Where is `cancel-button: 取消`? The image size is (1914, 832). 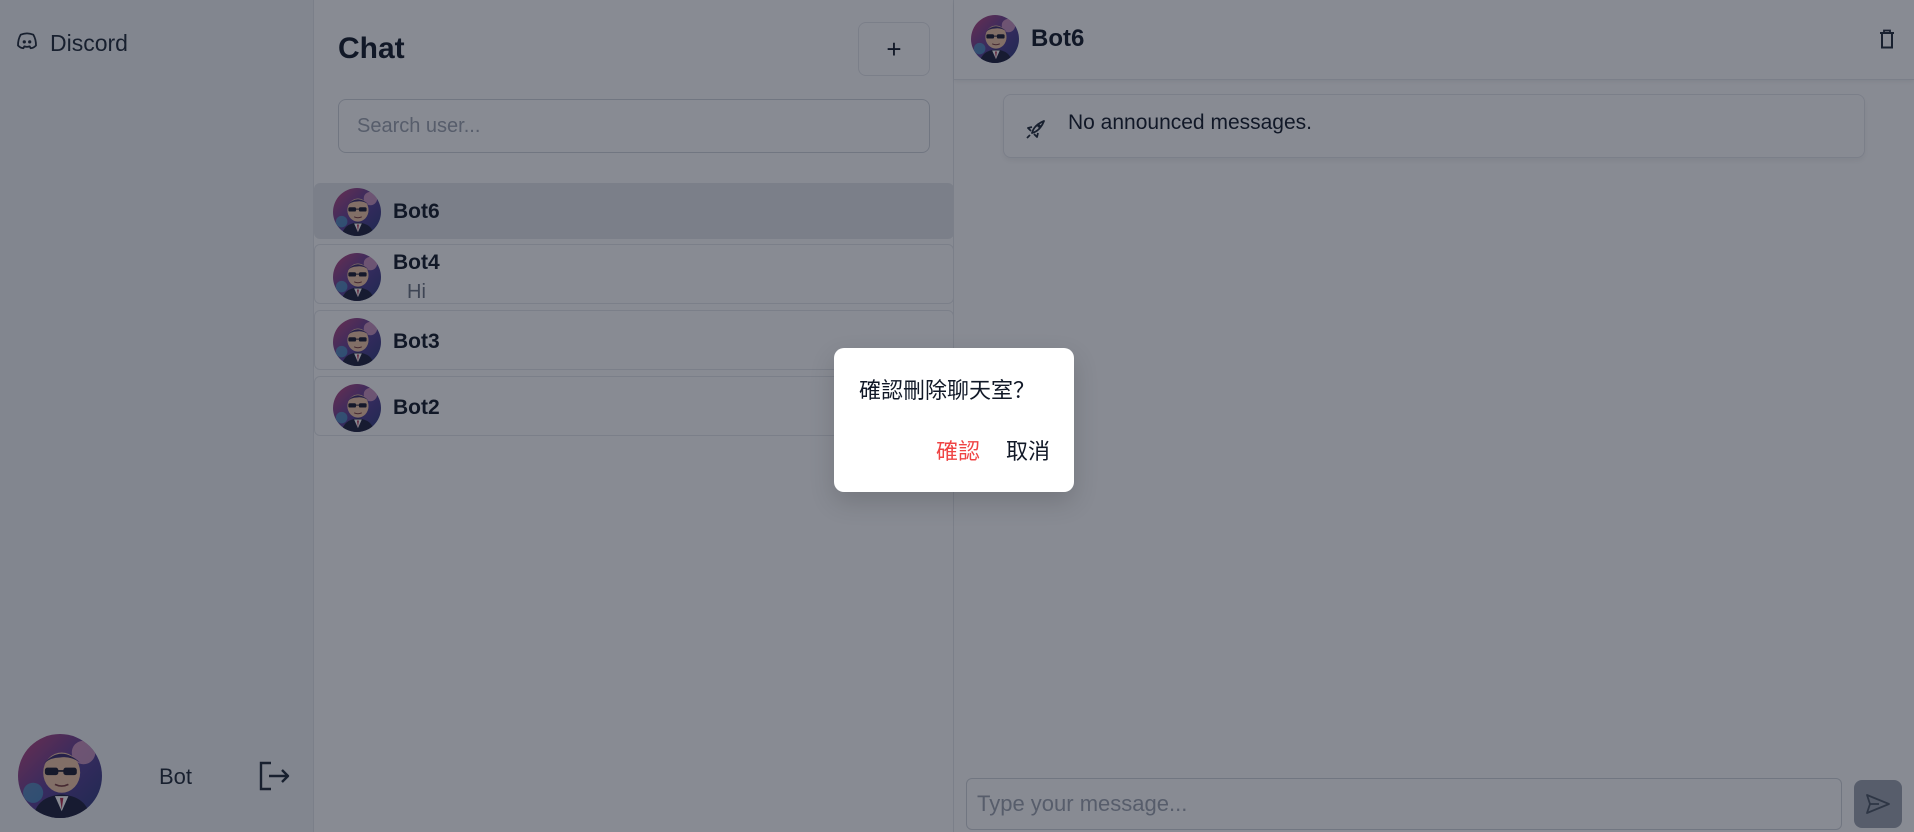 cancel-button: 取消 is located at coordinates (1028, 450).